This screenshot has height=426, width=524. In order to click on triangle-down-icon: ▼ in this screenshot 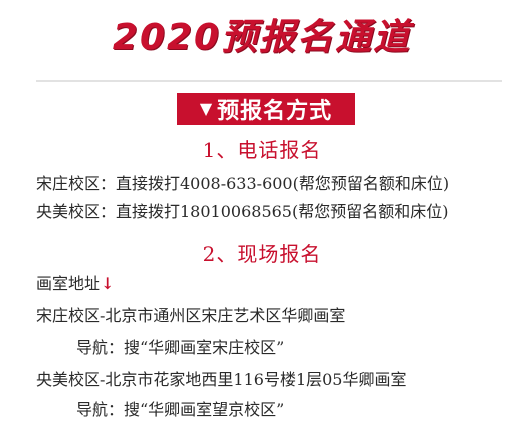, I will do `click(206, 108)`.